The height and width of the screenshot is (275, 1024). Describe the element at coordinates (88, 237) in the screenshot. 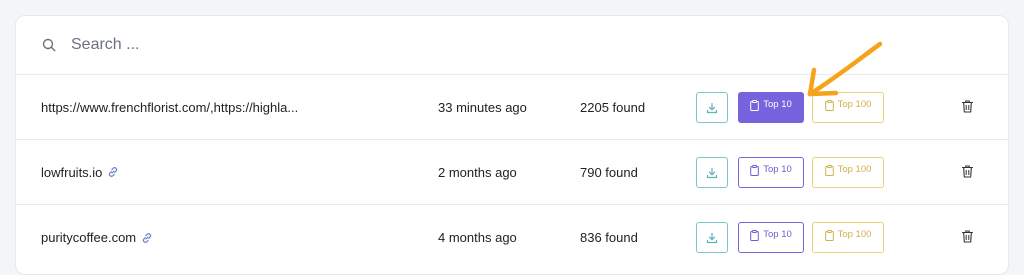

I see `row-url: puritycoffee.com` at that location.